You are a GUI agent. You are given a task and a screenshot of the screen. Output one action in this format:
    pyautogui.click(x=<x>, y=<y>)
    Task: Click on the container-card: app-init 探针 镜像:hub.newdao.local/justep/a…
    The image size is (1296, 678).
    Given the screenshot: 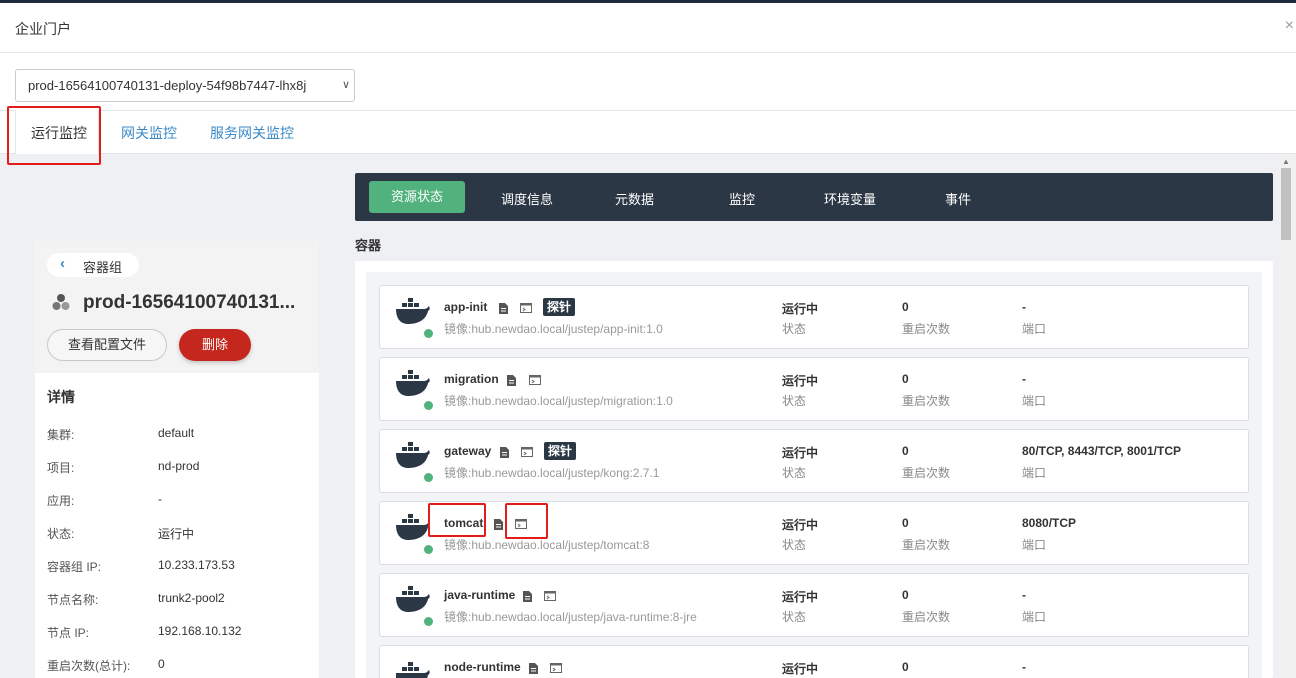 What is the action you would take?
    pyautogui.click(x=814, y=317)
    